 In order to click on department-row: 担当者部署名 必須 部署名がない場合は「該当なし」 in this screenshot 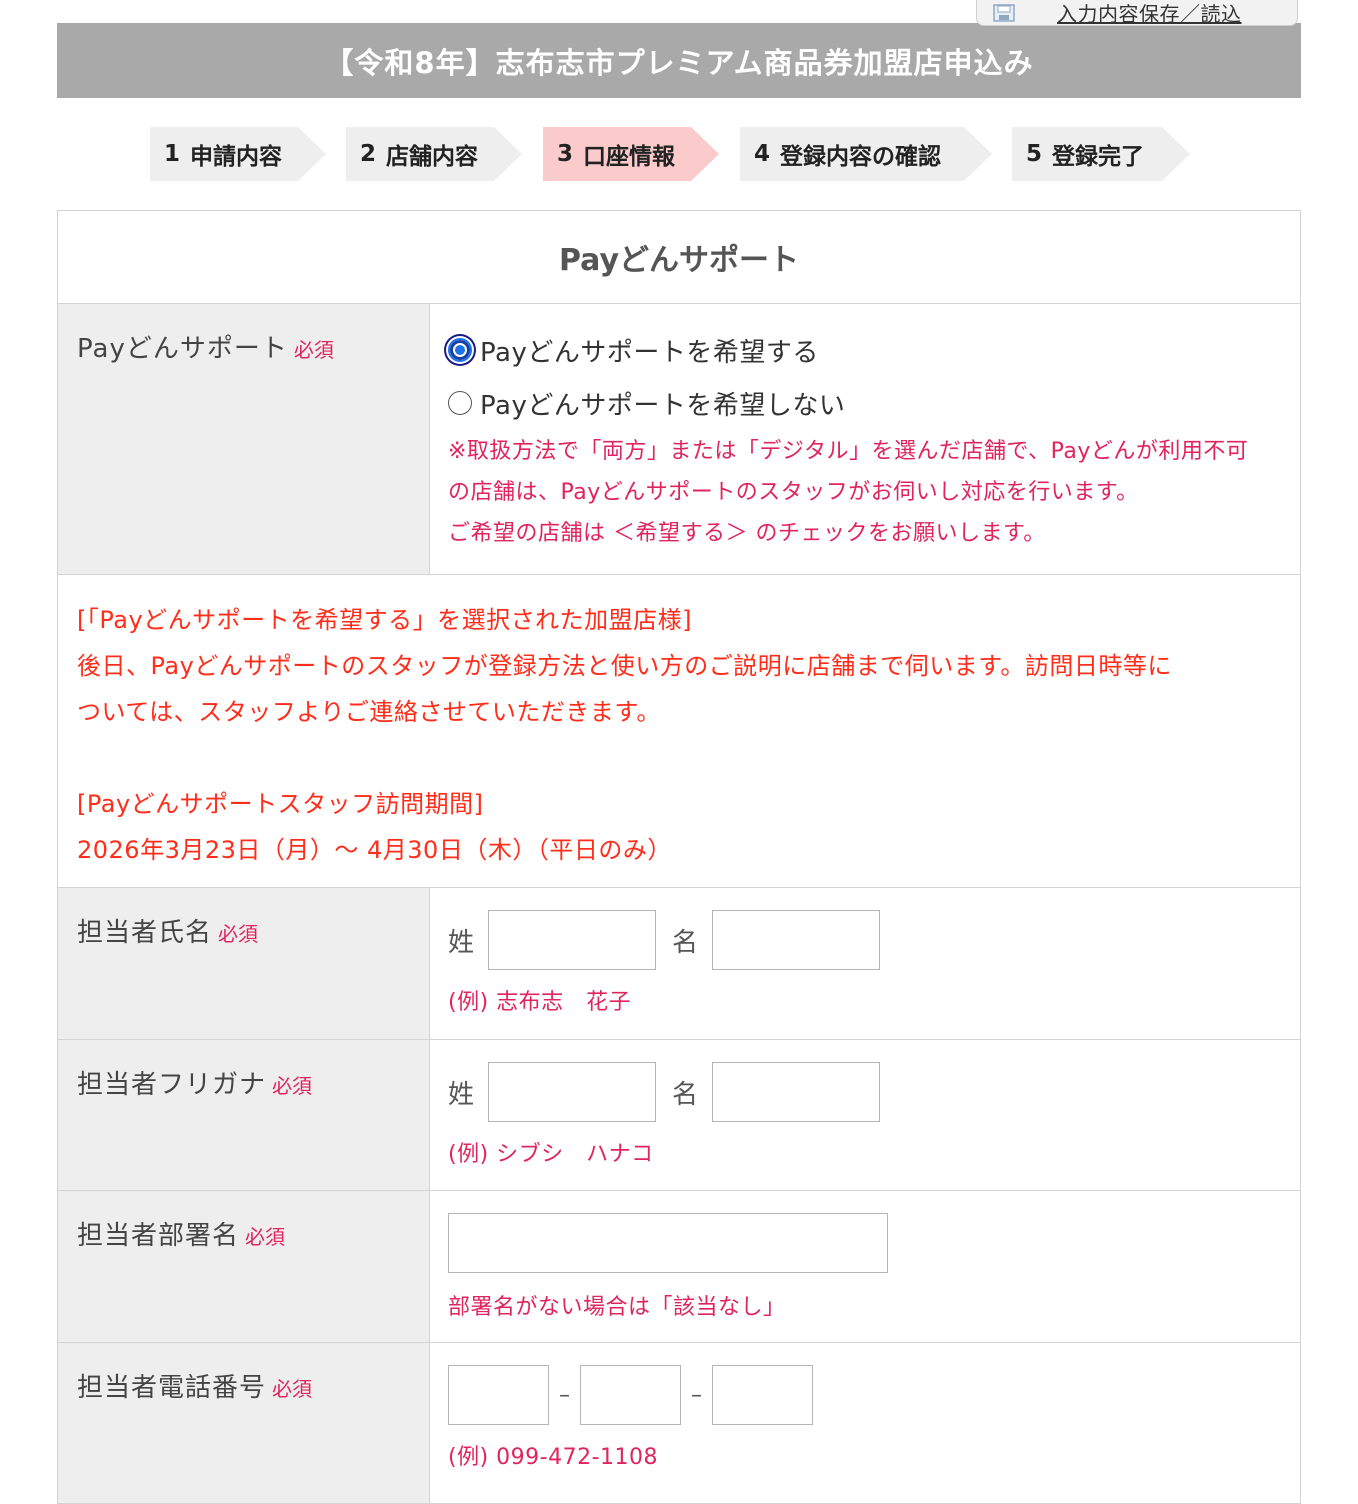, I will do `click(679, 1267)`.